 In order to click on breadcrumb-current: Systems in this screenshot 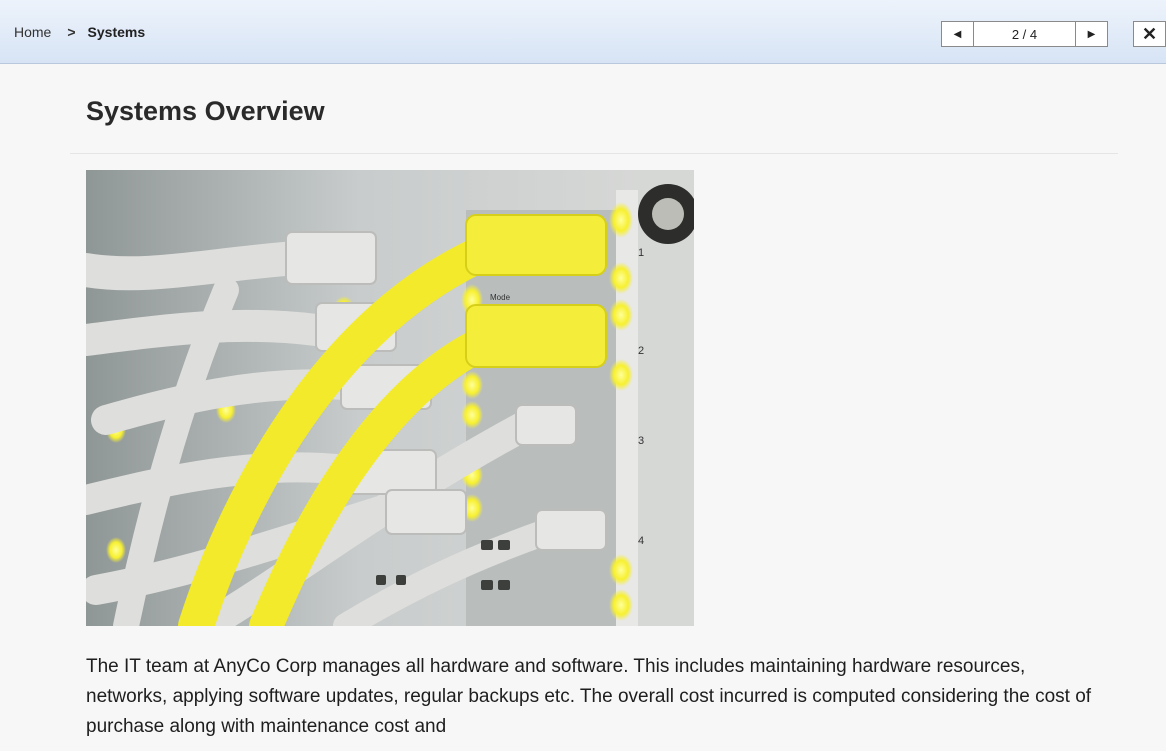, I will do `click(116, 32)`.